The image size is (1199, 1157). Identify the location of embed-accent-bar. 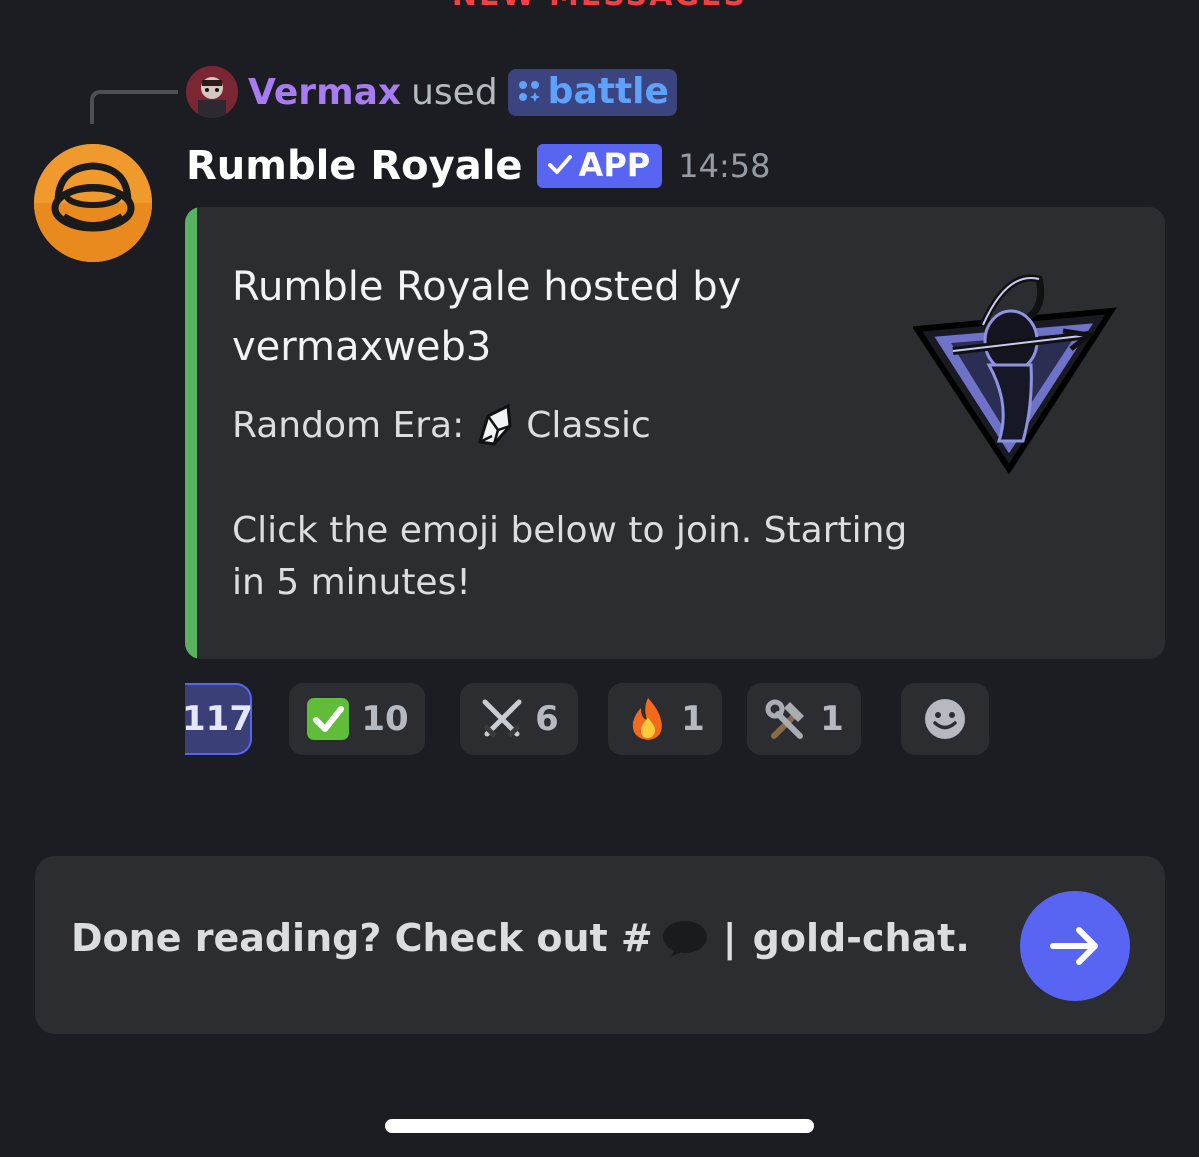
(191, 433).